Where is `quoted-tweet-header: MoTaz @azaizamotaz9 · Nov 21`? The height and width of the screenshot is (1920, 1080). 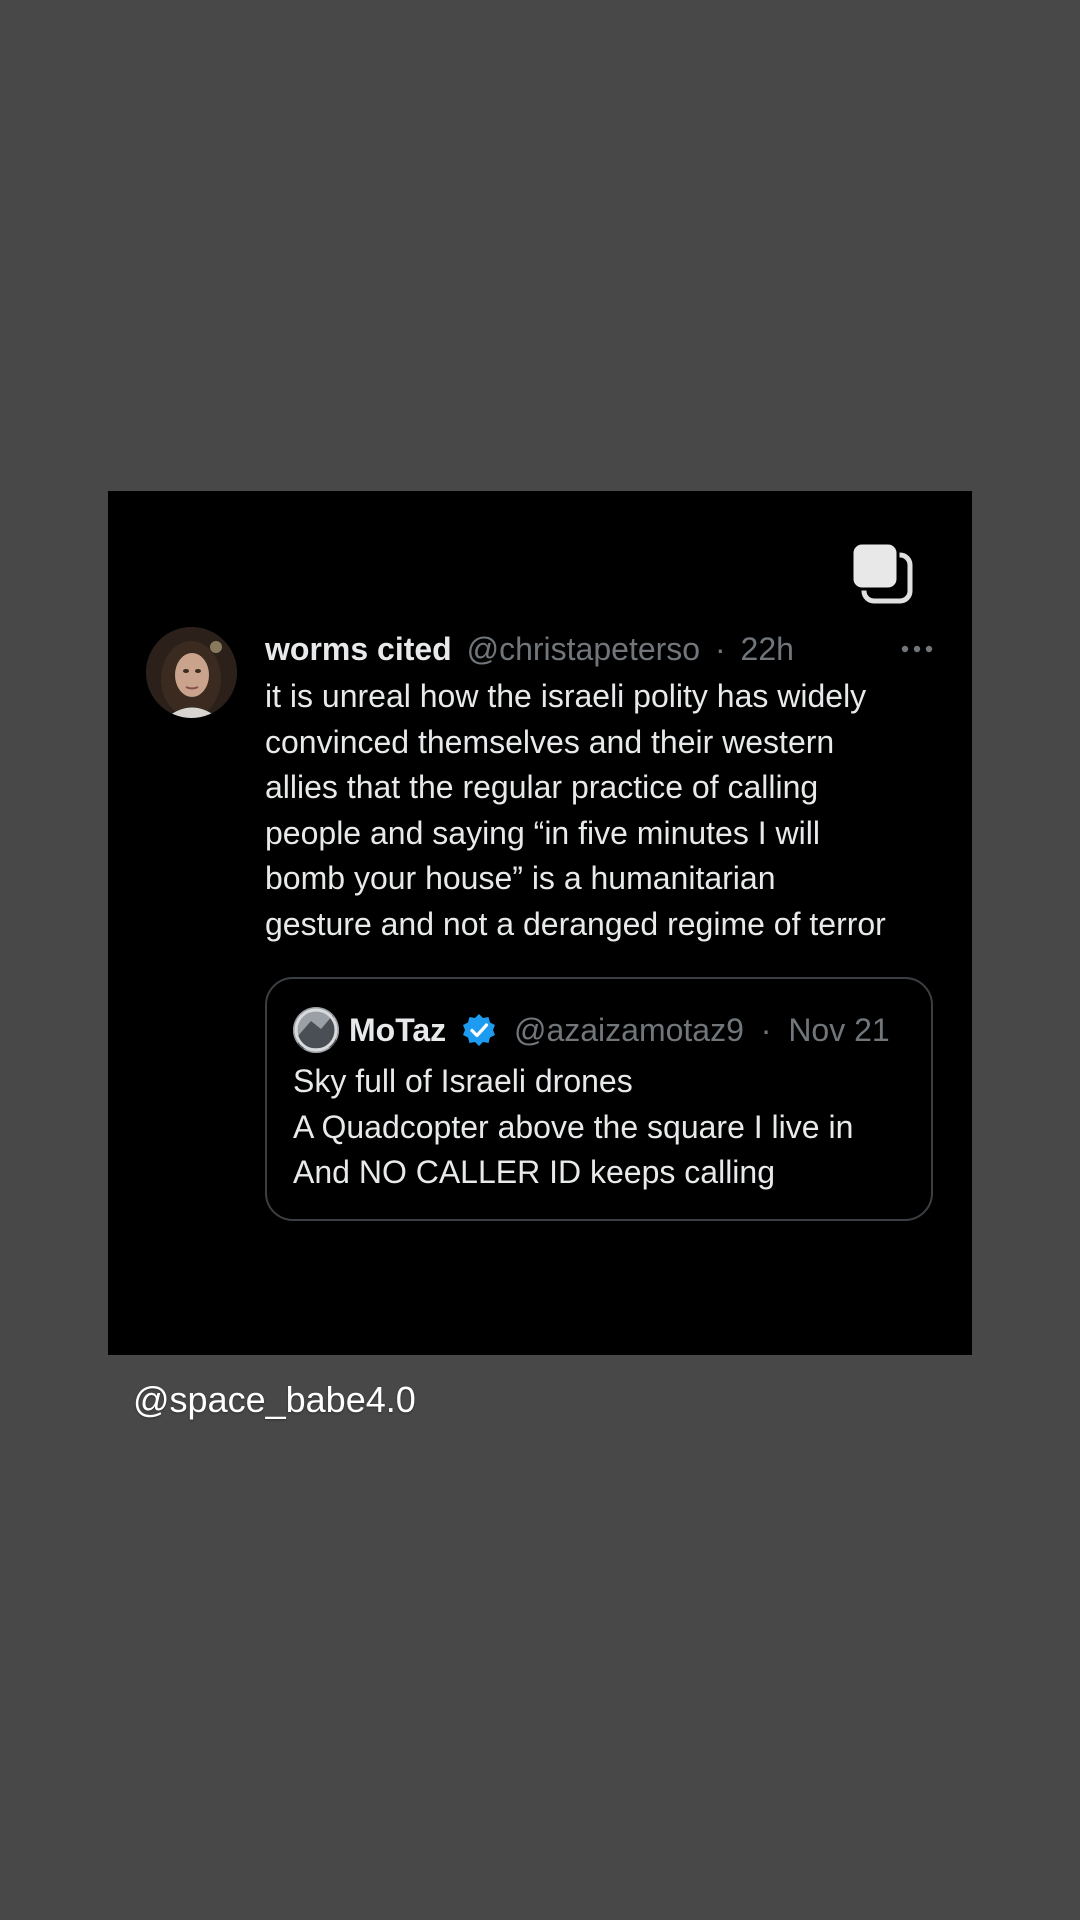 quoted-tweet-header: MoTaz @azaizamotaz9 · Nov 21 is located at coordinates (629, 1030).